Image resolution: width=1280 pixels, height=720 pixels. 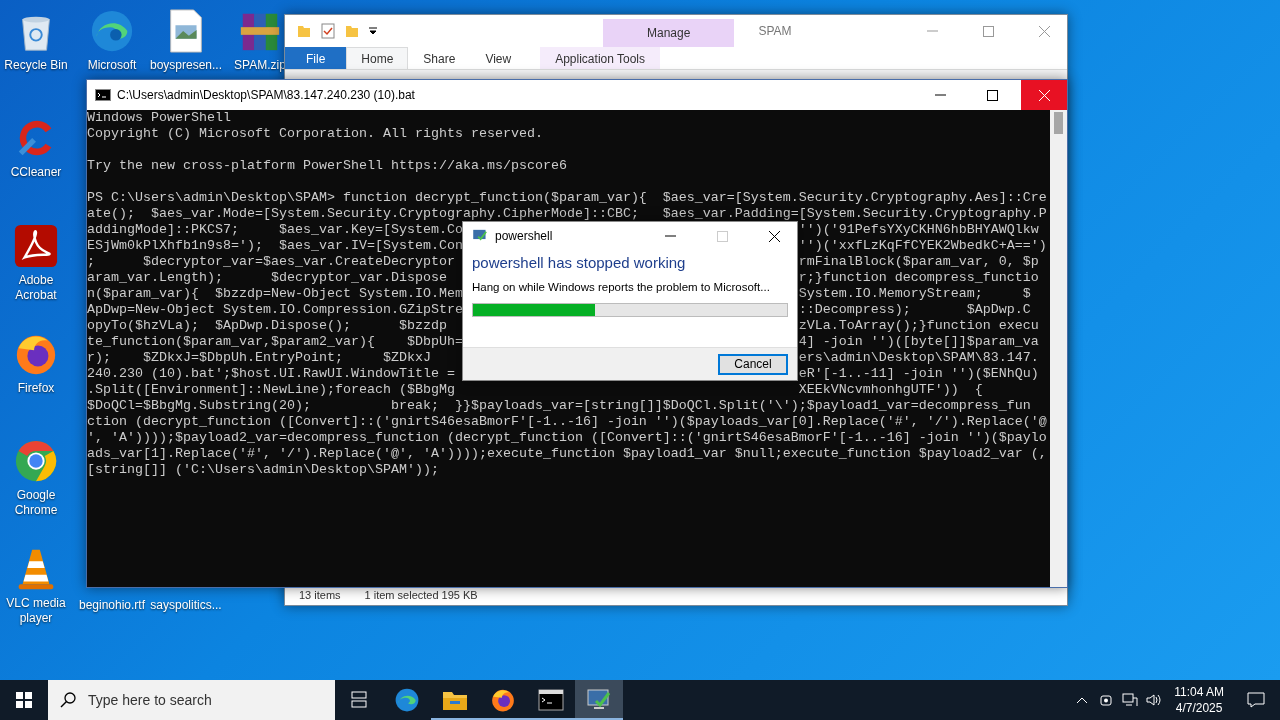 What do you see at coordinates (267, 326) in the screenshot?
I see `console-line: opyTo($hzVLa); $ApDwp.Dispose(); $bzzdp` at bounding box center [267, 326].